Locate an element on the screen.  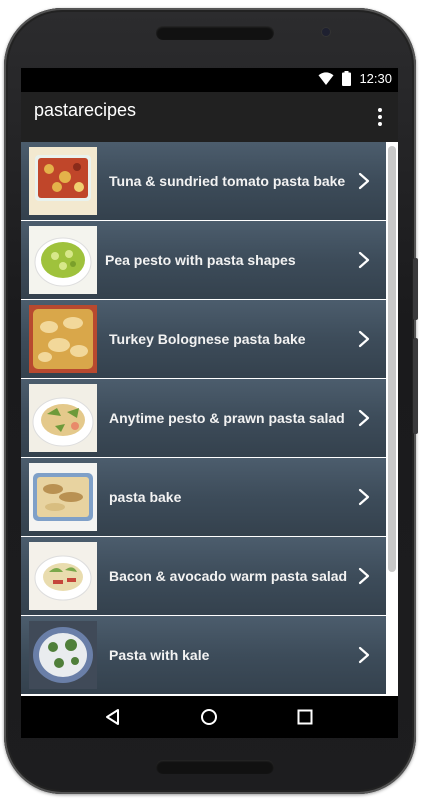
recipe-title: Bacon & avocado warm pasta salad is located at coordinates (228, 576).